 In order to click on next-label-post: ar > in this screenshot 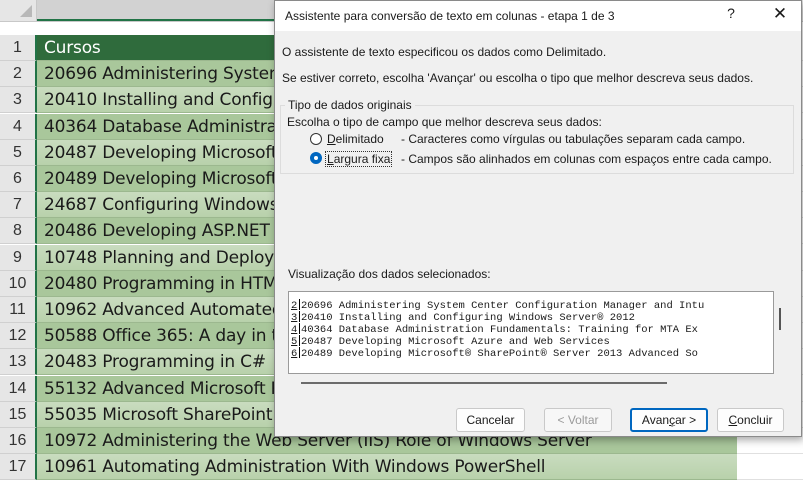, I will do `click(686, 420)`.